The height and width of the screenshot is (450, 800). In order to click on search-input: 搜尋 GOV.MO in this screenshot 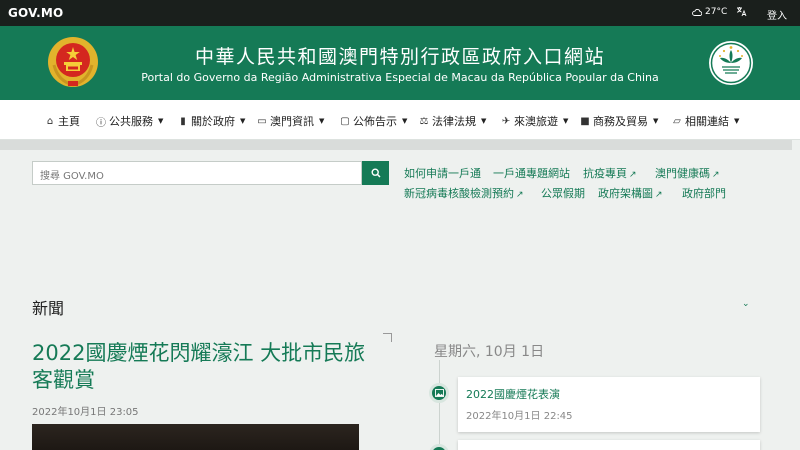, I will do `click(197, 173)`.